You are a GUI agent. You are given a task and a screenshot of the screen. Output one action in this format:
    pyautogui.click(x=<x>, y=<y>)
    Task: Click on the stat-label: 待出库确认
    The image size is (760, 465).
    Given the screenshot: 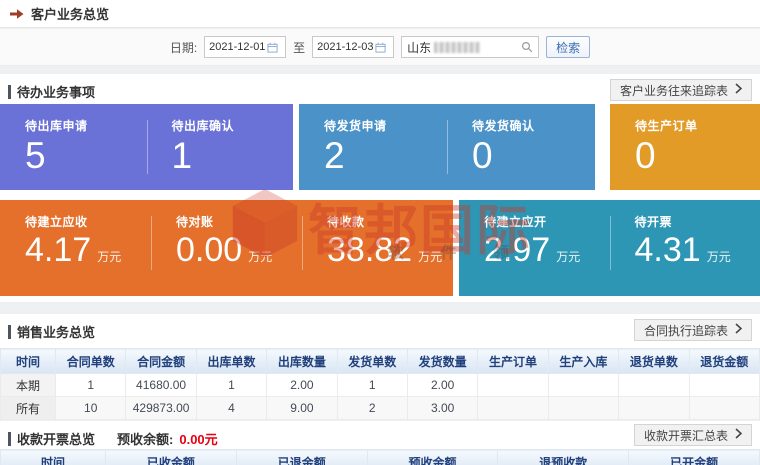 What is the action you would take?
    pyautogui.click(x=203, y=126)
    